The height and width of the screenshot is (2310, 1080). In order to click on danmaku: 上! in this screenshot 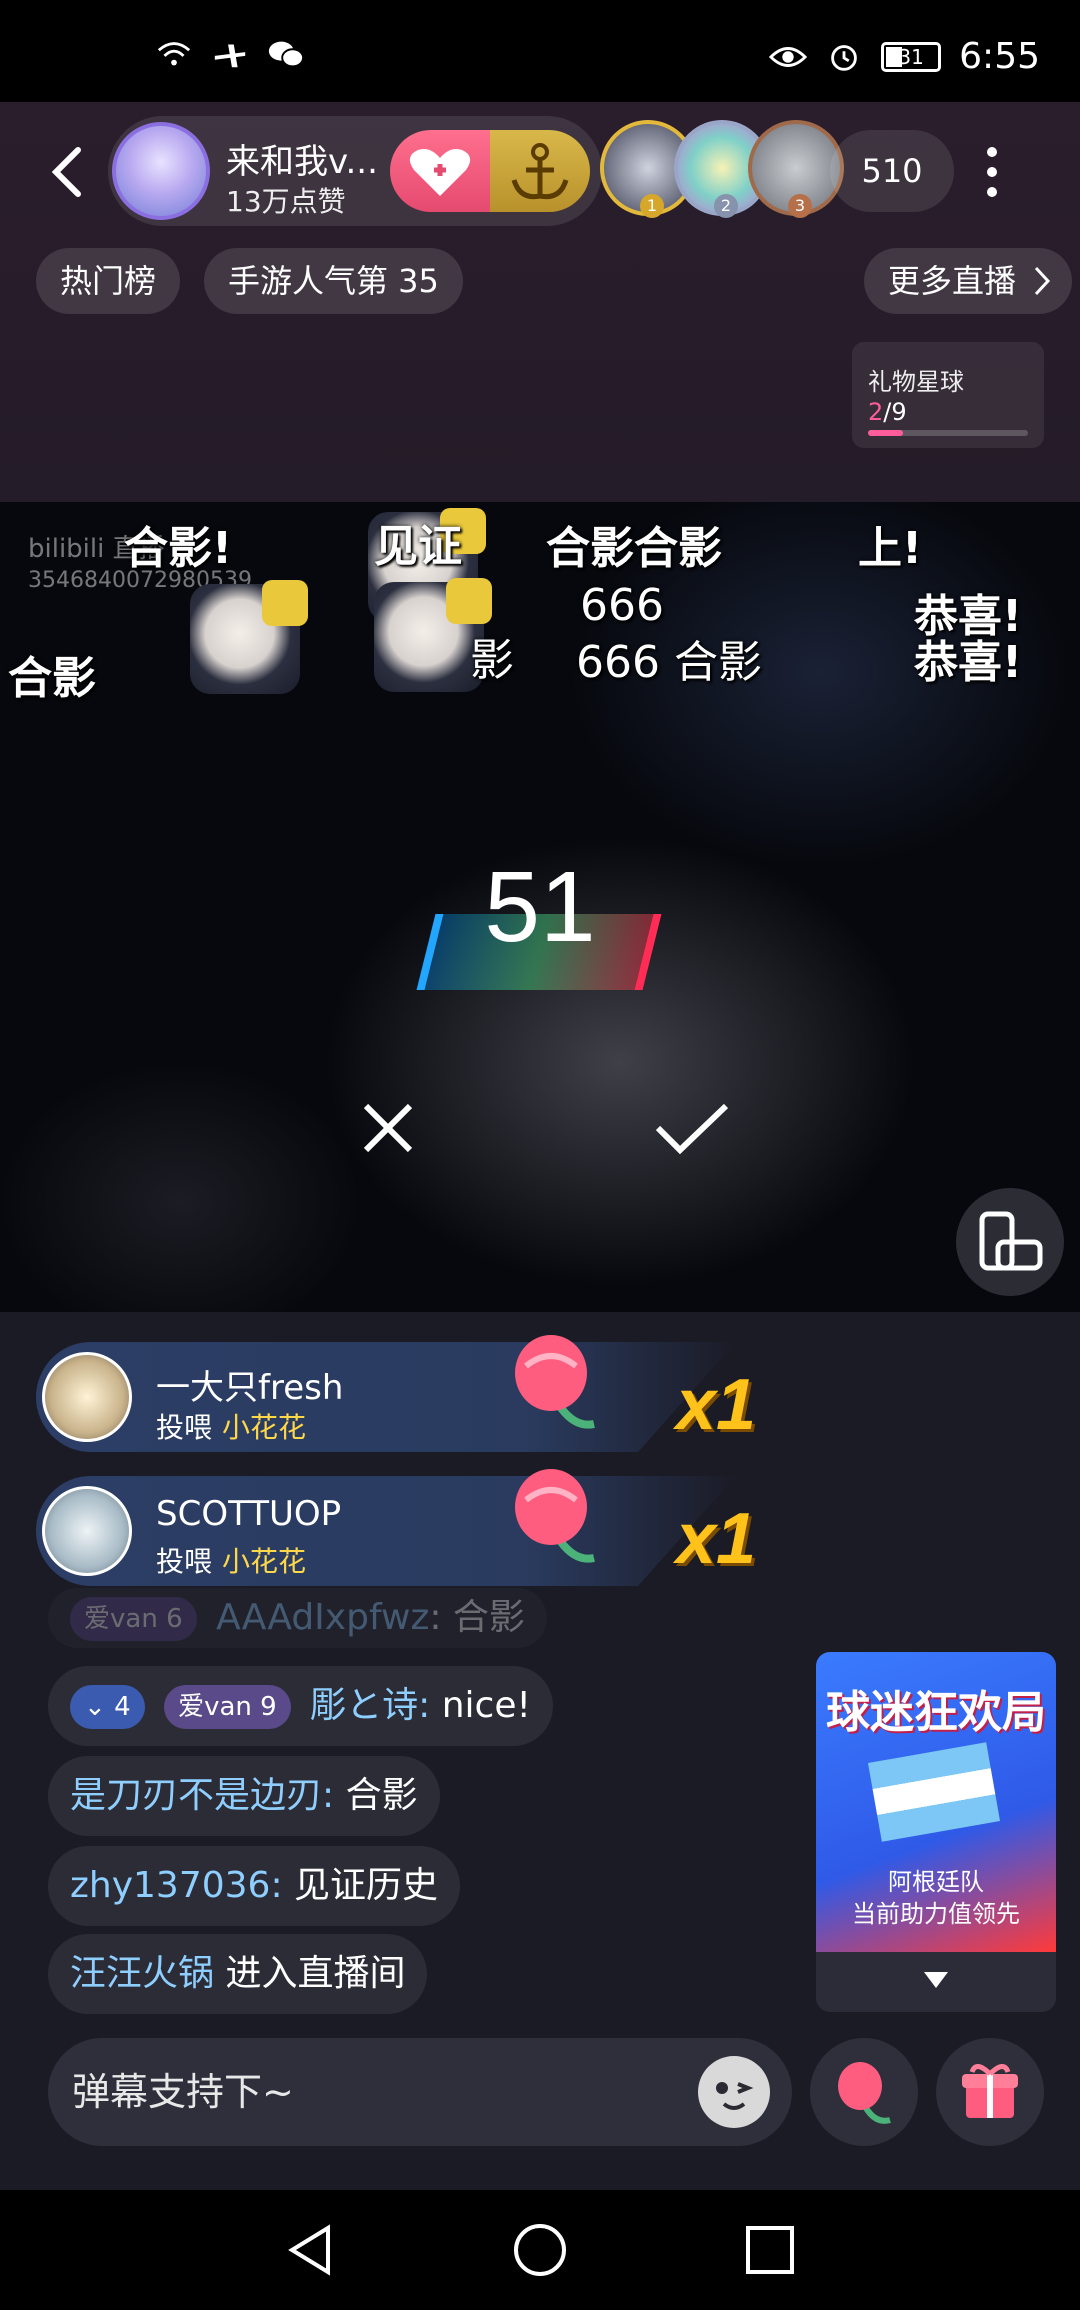, I will do `click(890, 548)`.